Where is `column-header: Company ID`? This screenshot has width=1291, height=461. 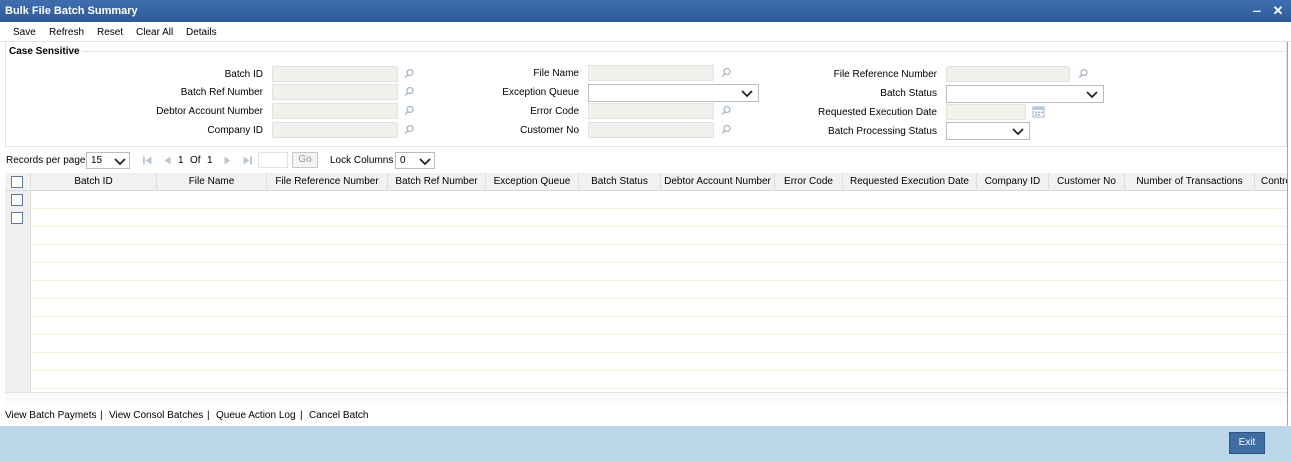 column-header: Company ID is located at coordinates (1013, 182).